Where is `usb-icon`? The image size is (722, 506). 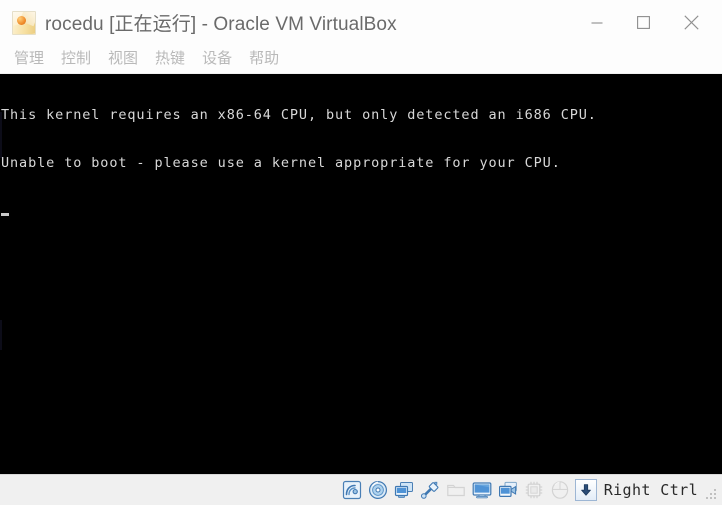 usb-icon is located at coordinates (430, 490).